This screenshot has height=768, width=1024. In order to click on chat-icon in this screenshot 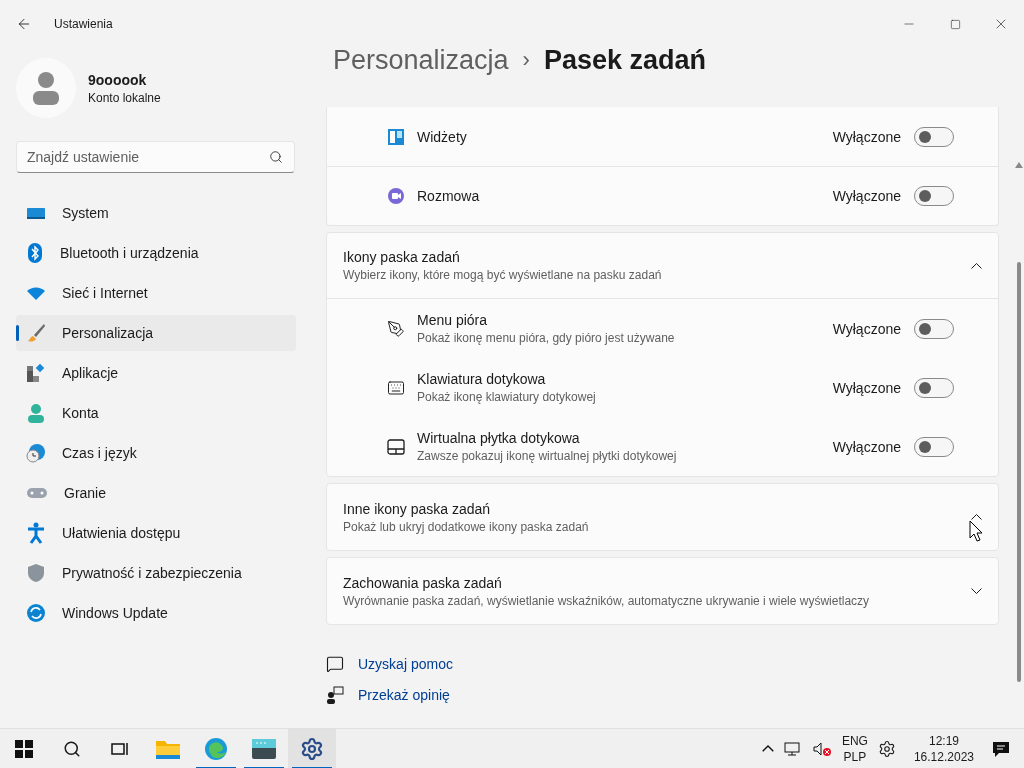, I will do `click(396, 196)`.